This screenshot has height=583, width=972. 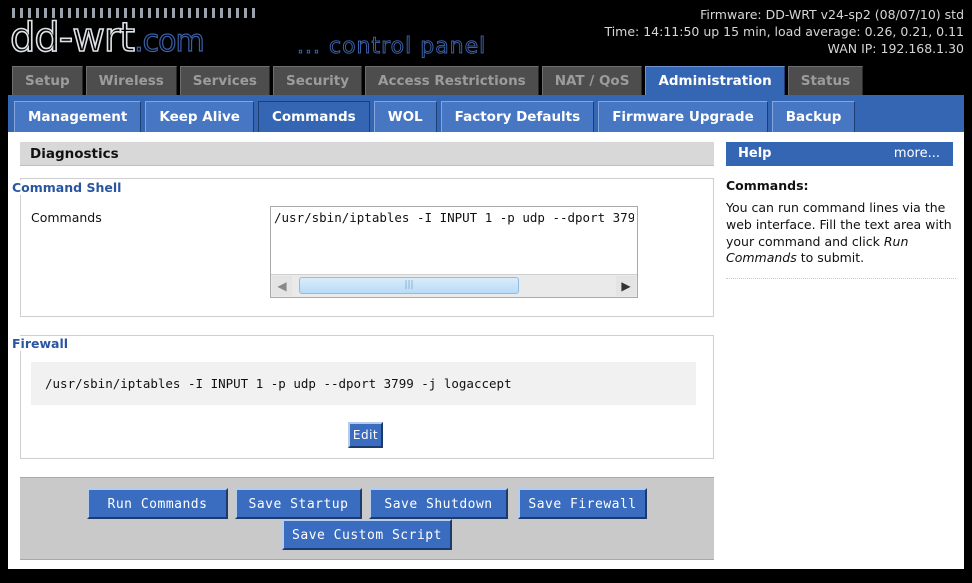 I want to click on wan-ip: WAN IP: 192.168.1.30, so click(x=895, y=48).